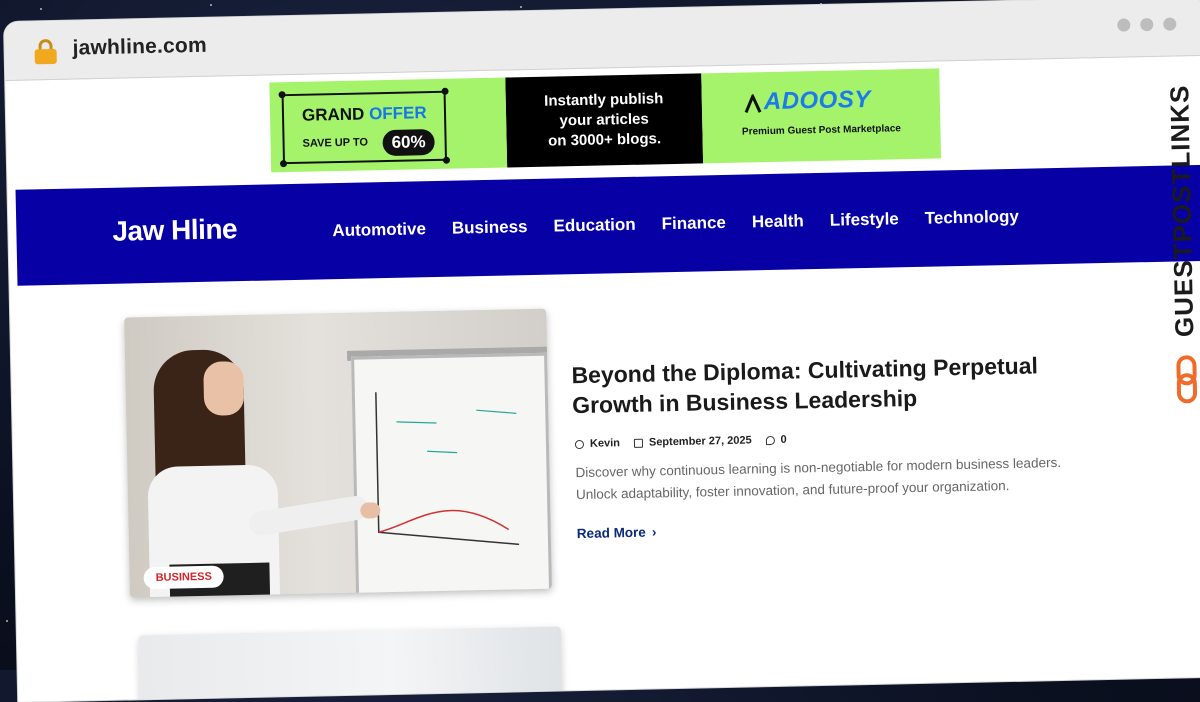  I want to click on article-meta: Kevin September 27, 2025 0, so click(680, 442).